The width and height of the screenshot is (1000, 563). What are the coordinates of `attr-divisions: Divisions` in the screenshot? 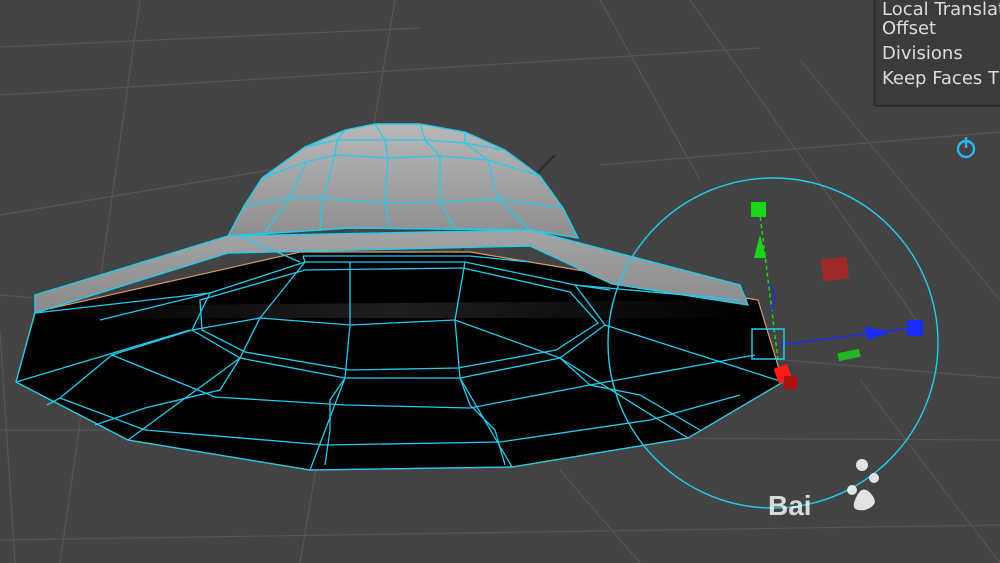 It's located at (922, 53).